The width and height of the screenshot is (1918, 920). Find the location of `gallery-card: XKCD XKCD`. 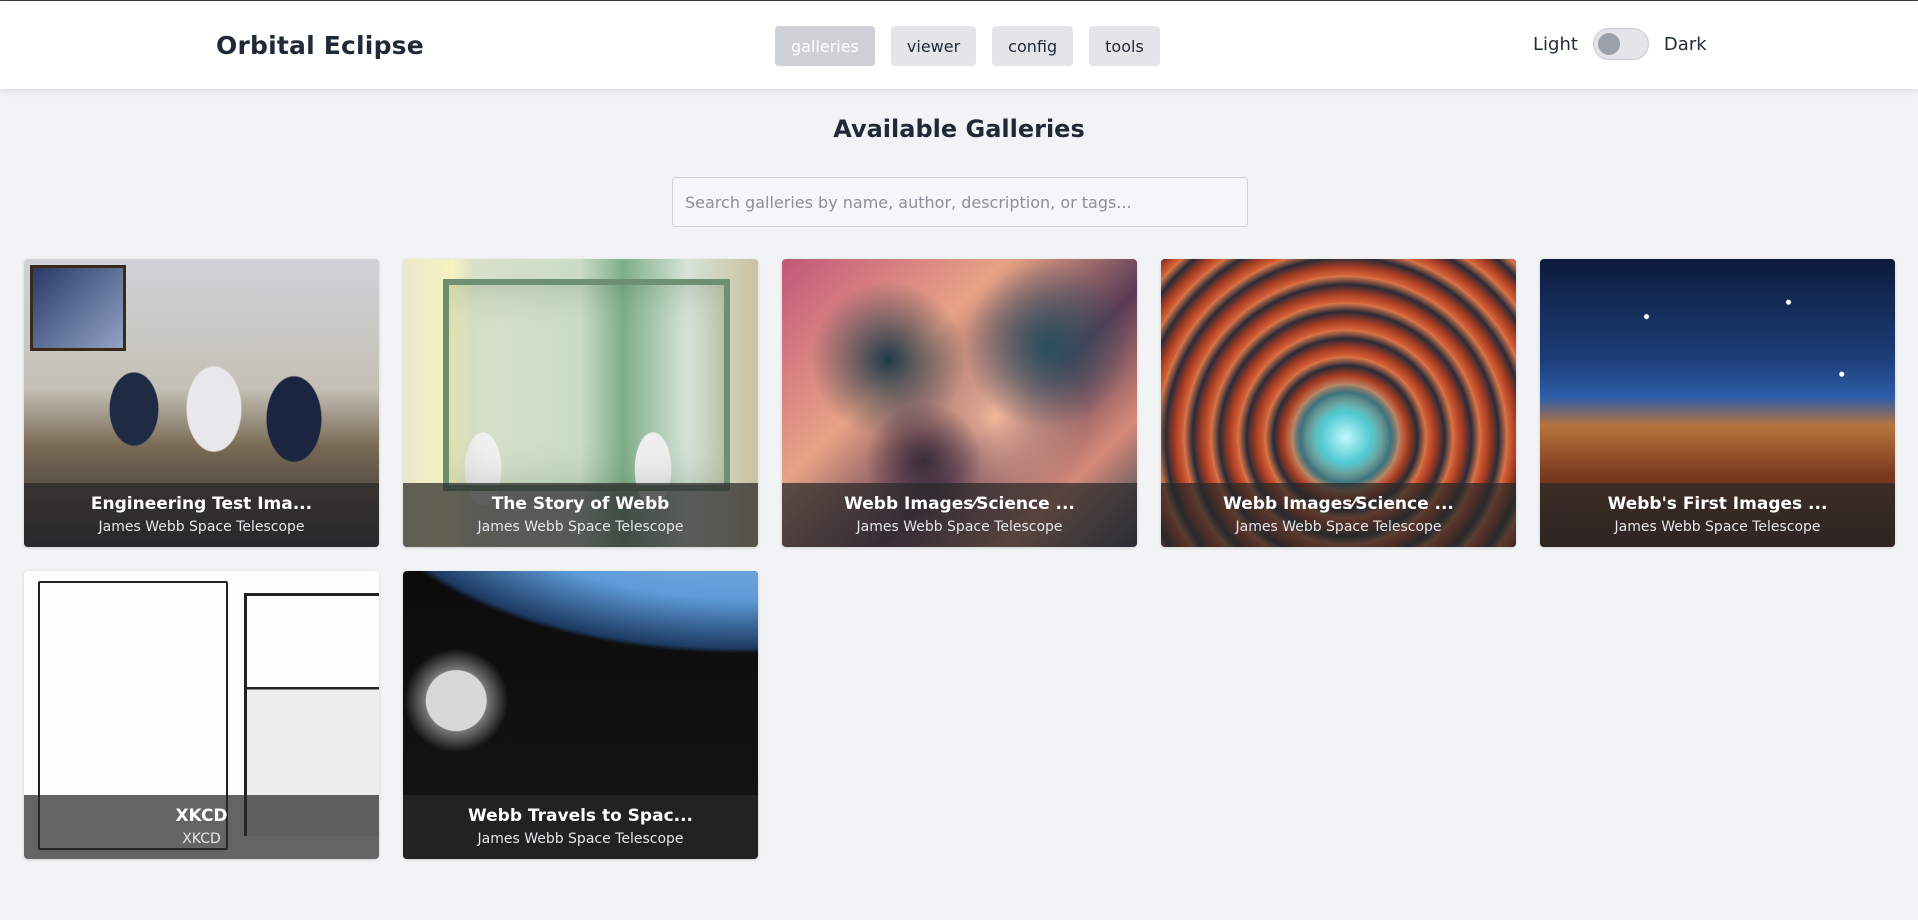

gallery-card: XKCD XKCD is located at coordinates (201, 715).